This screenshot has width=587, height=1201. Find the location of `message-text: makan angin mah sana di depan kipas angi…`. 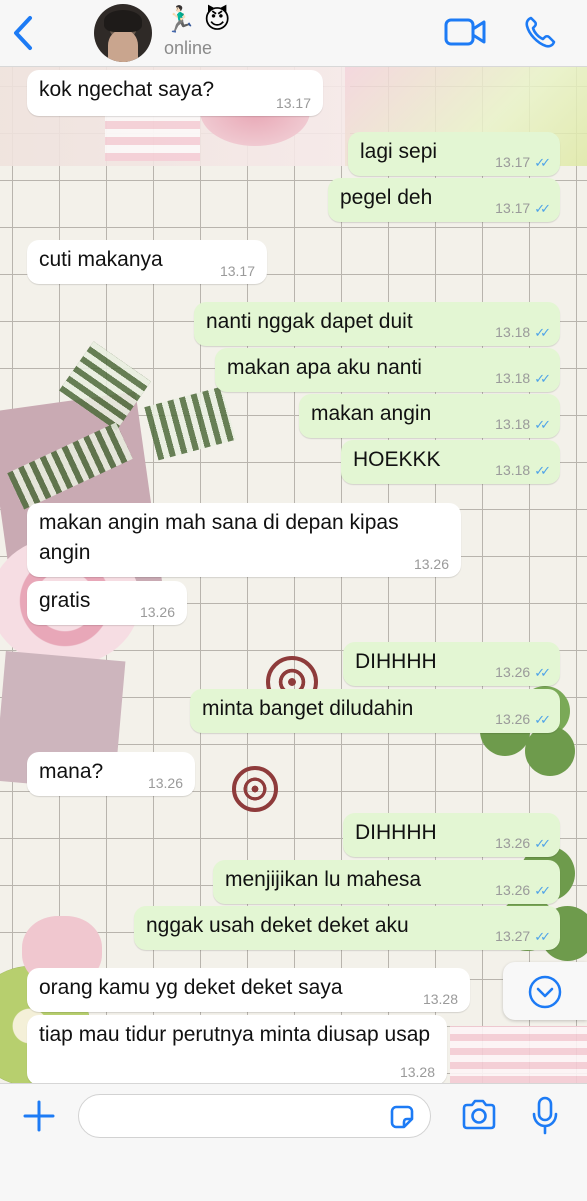

message-text: makan angin mah sana di depan kipas angi… is located at coordinates (219, 537).